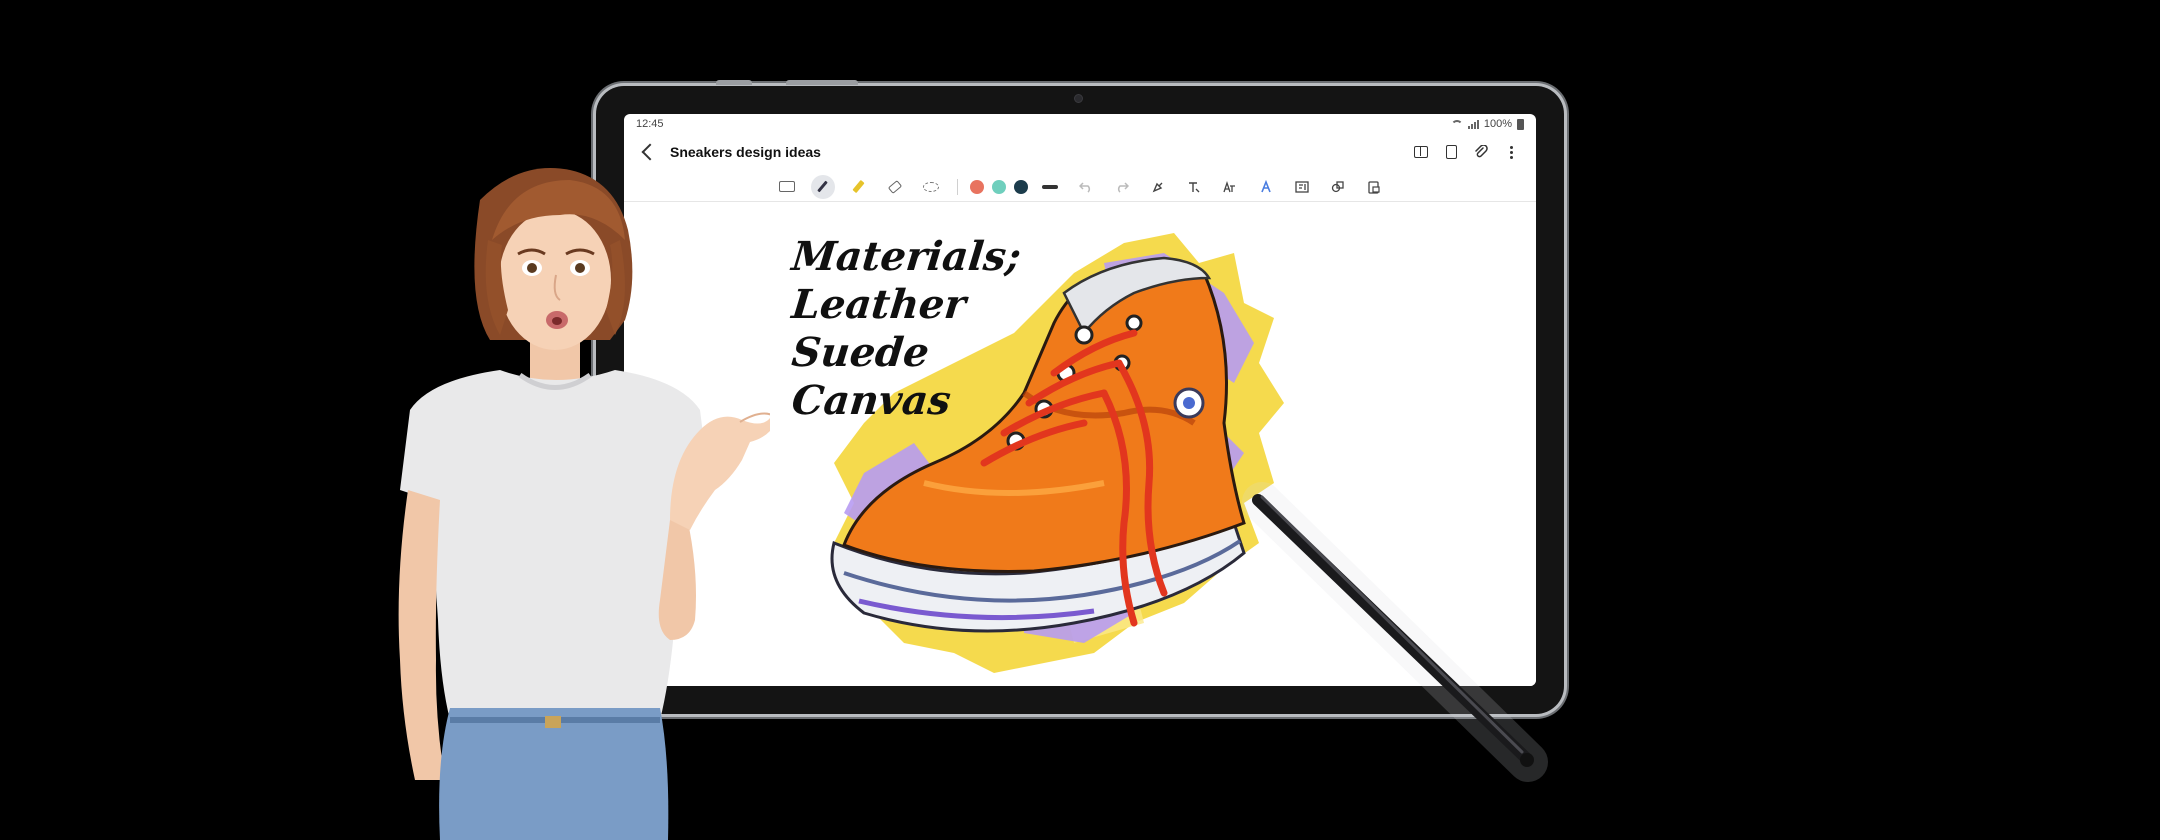 The width and height of the screenshot is (2160, 840). I want to click on power-button, so click(822, 82).